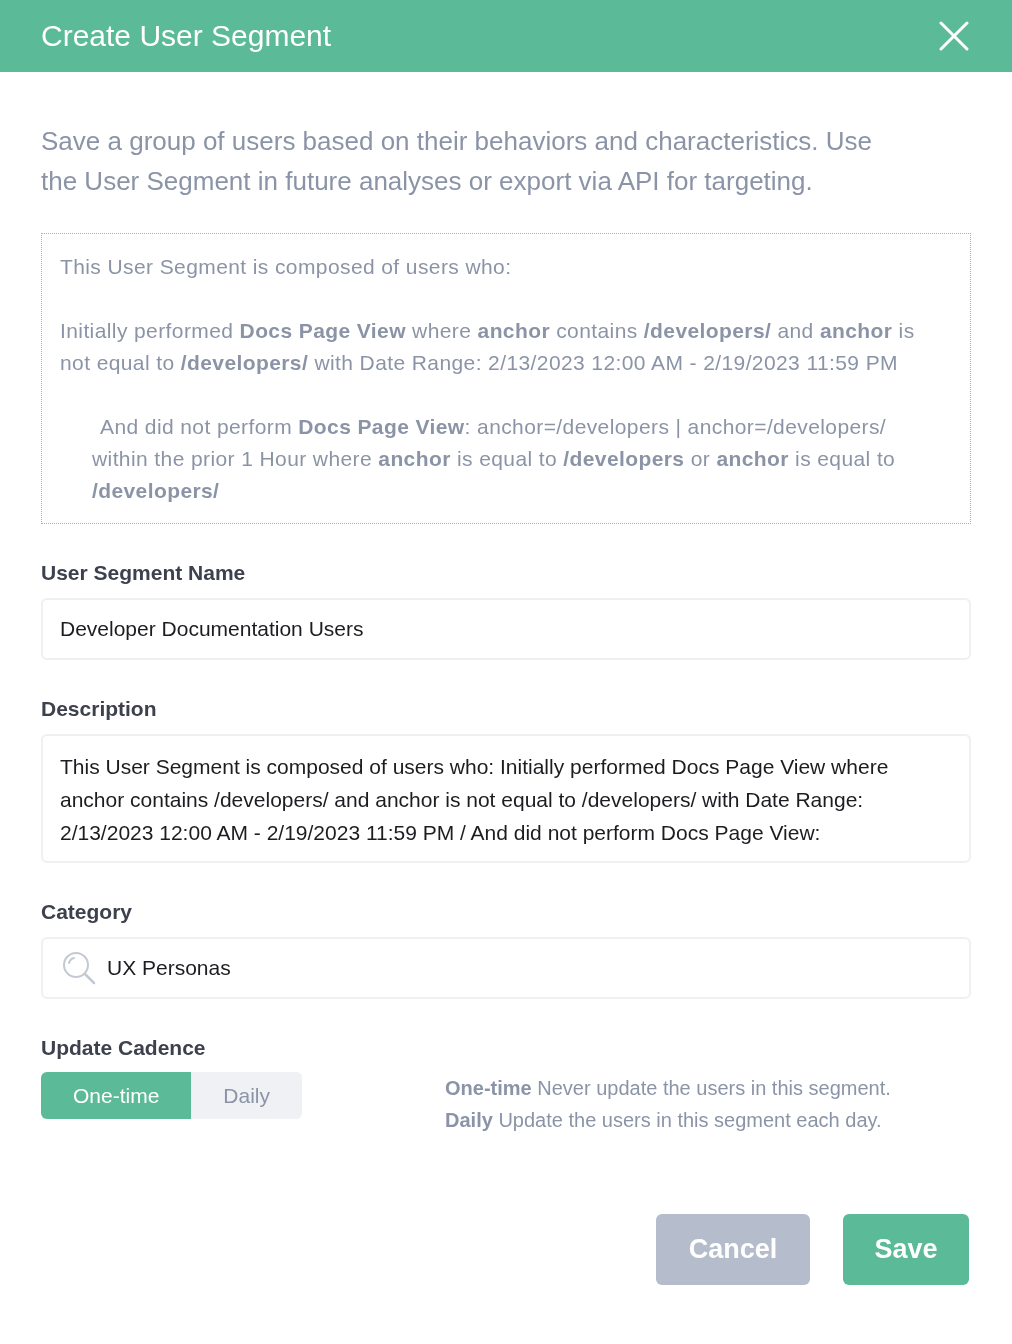 Image resolution: width=1012 pixels, height=1344 pixels. What do you see at coordinates (116, 1095) in the screenshot?
I see `cadence-option: One-time` at bounding box center [116, 1095].